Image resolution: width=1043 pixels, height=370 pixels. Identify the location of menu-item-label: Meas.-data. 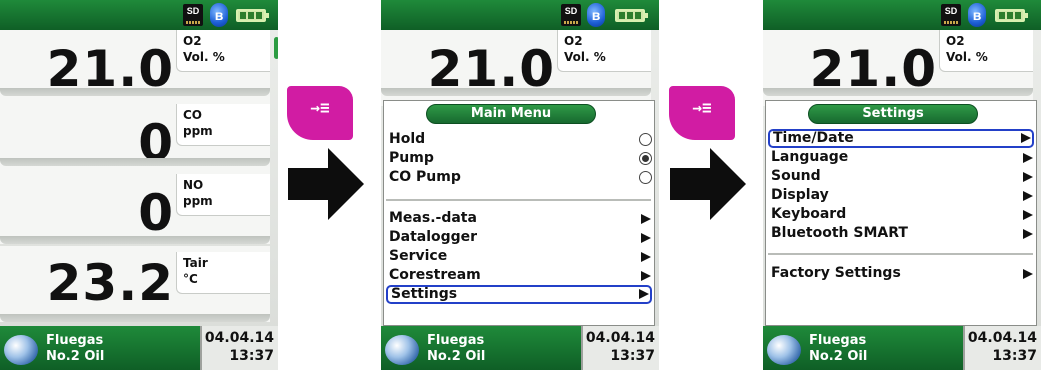
(433, 218).